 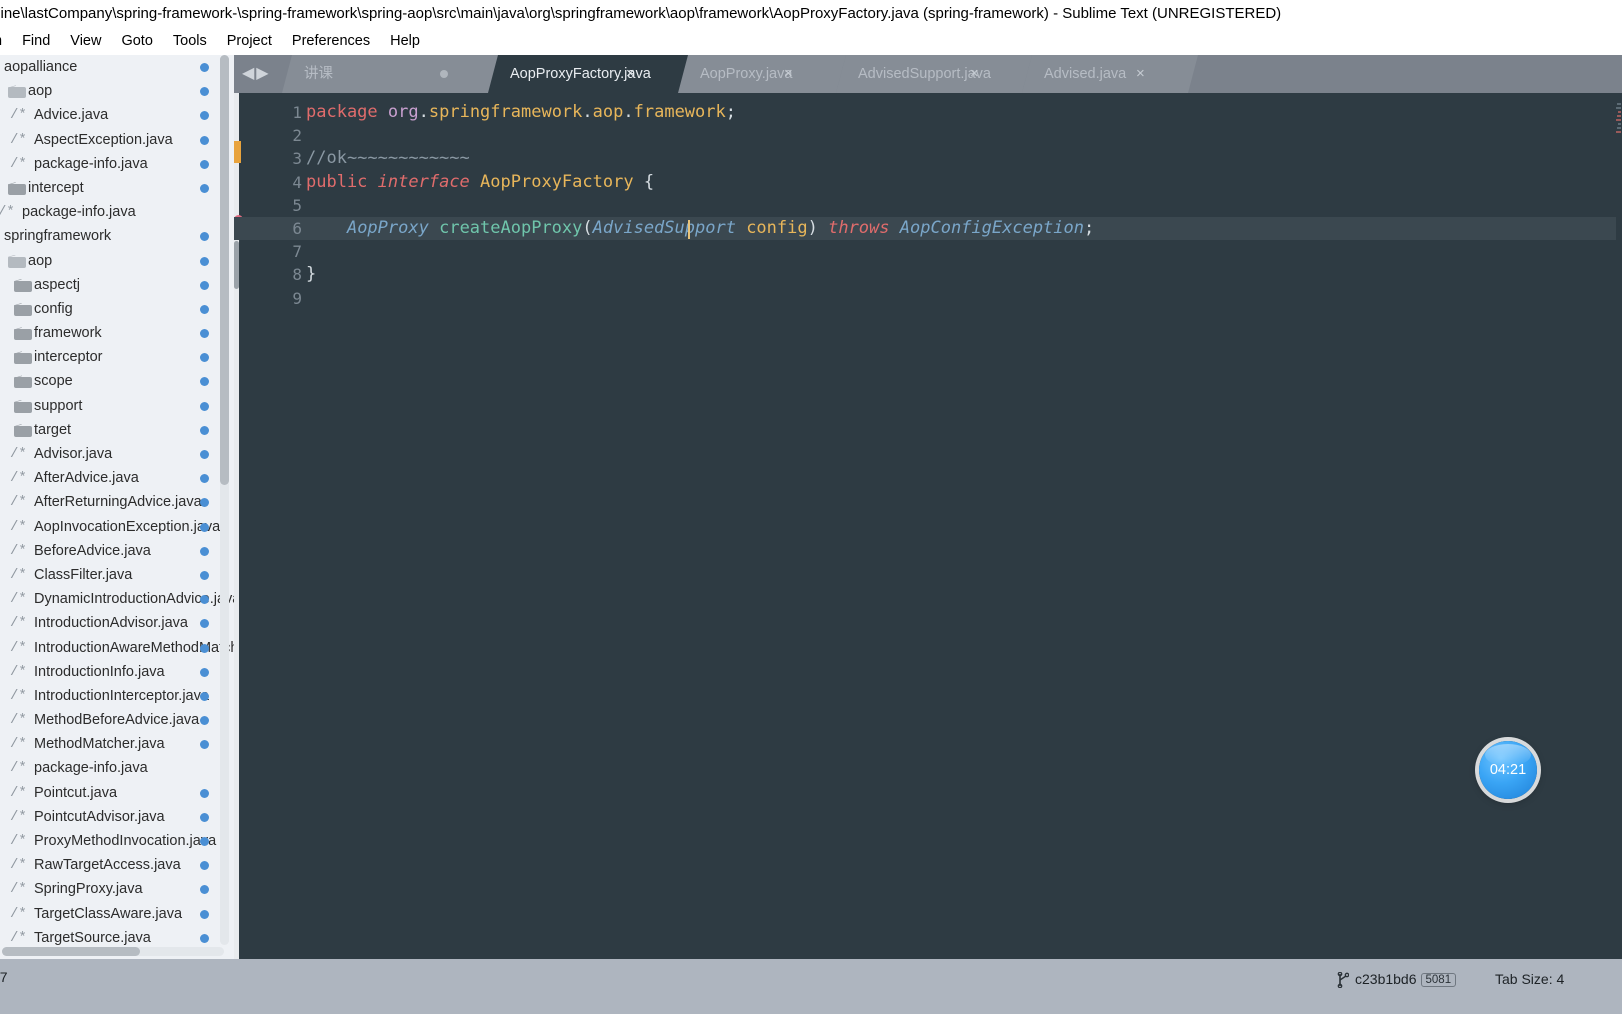 I want to click on sidebar-row: /* MethodMatcher.java, so click(x=117, y=744).